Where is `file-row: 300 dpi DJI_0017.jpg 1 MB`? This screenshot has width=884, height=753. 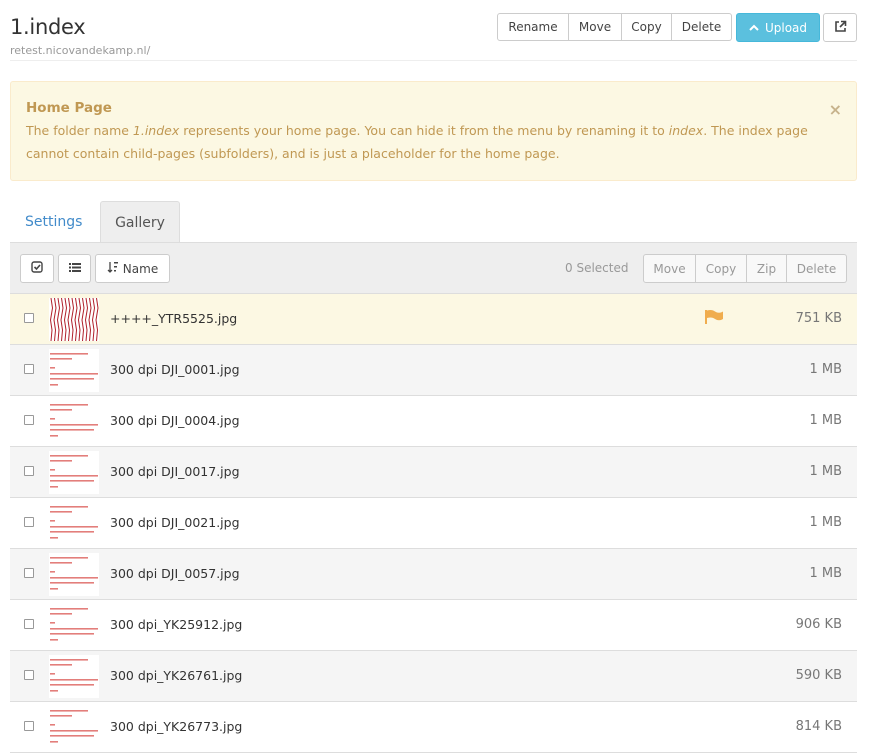
file-row: 300 dpi DJI_0017.jpg 1 MB is located at coordinates (433, 472).